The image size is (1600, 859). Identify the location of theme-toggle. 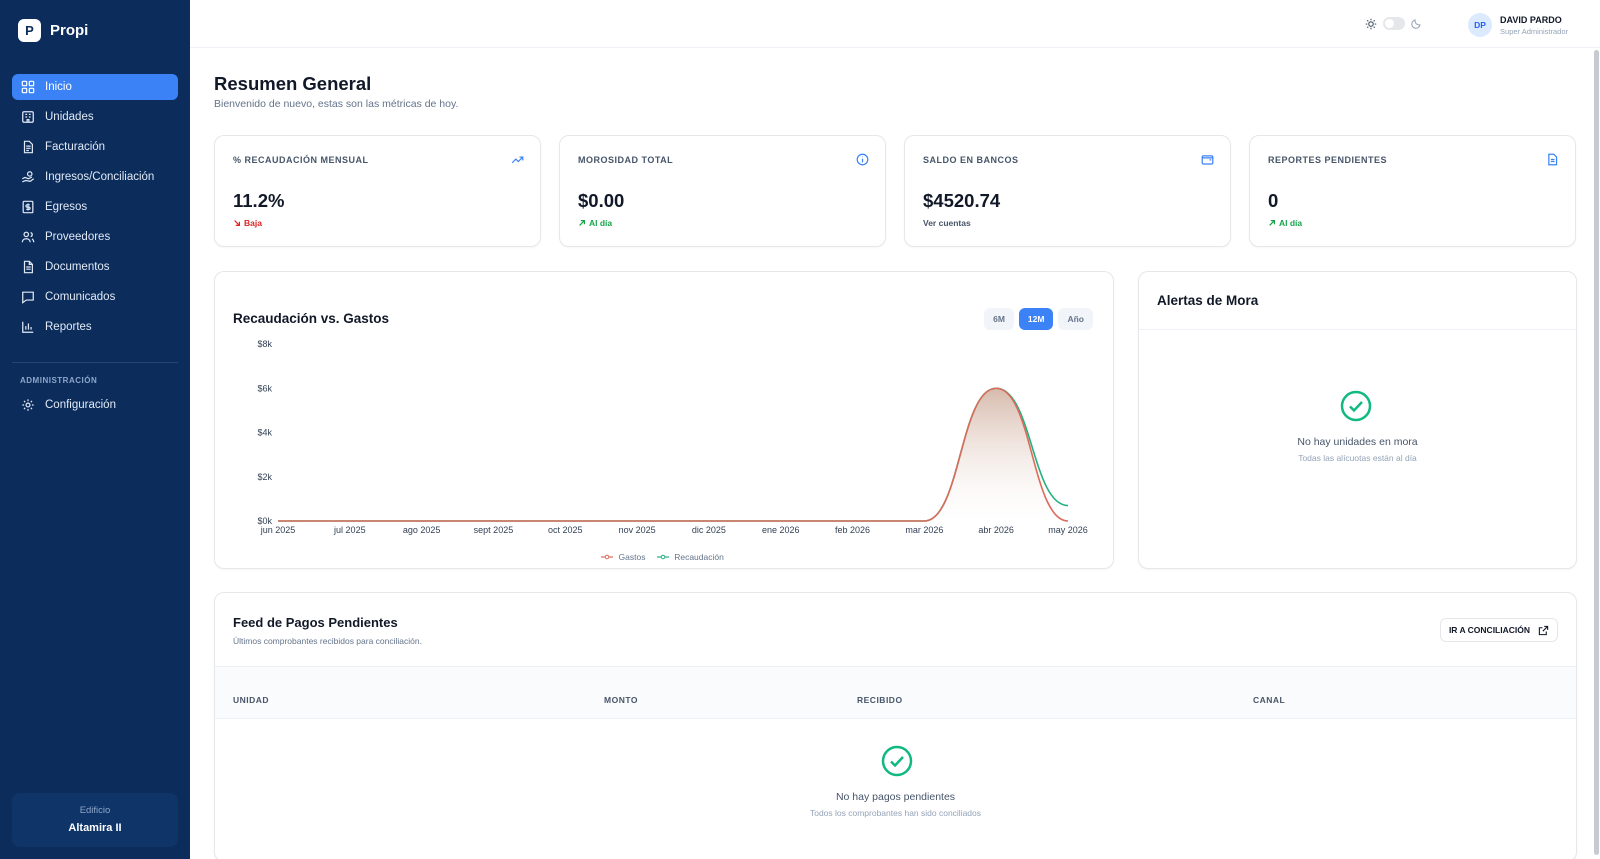
(1394, 23).